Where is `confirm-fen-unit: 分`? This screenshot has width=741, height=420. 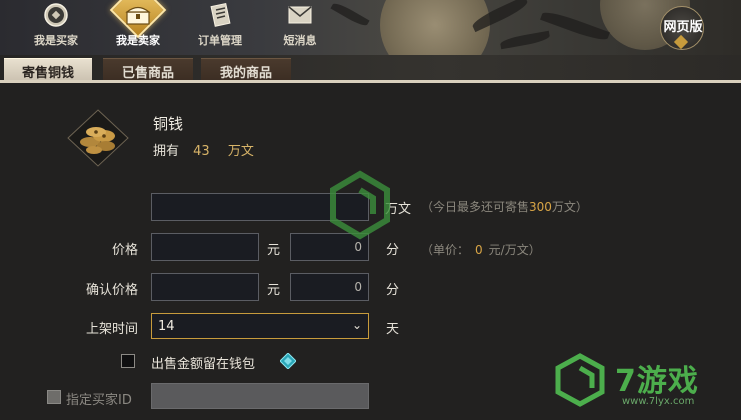
confirm-fen-unit: 分 is located at coordinates (393, 290).